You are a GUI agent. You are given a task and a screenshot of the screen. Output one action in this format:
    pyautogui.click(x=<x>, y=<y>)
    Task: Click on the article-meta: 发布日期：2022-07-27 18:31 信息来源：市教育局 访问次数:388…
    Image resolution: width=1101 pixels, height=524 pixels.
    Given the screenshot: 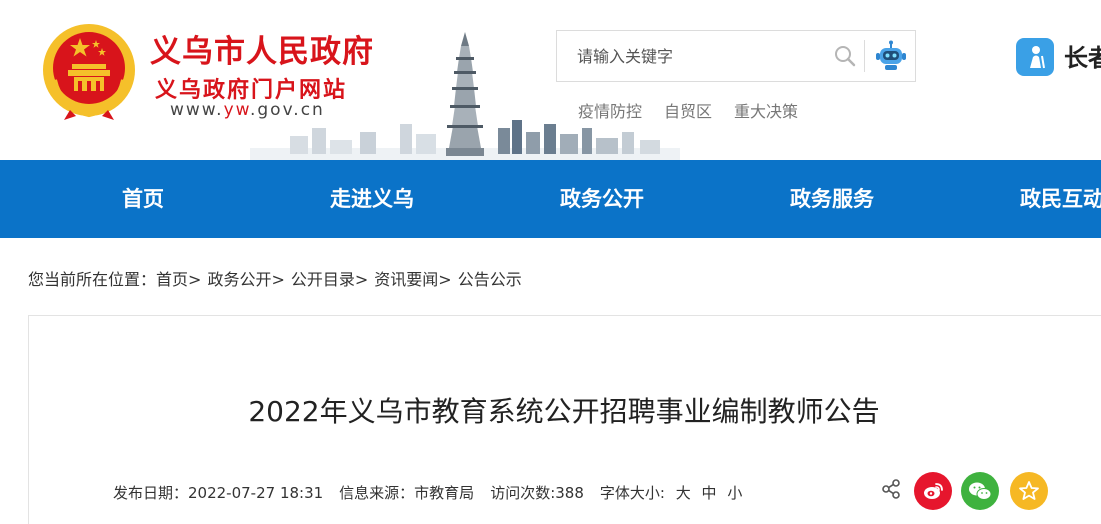 What is the action you would take?
    pyautogui.click(x=427, y=492)
    